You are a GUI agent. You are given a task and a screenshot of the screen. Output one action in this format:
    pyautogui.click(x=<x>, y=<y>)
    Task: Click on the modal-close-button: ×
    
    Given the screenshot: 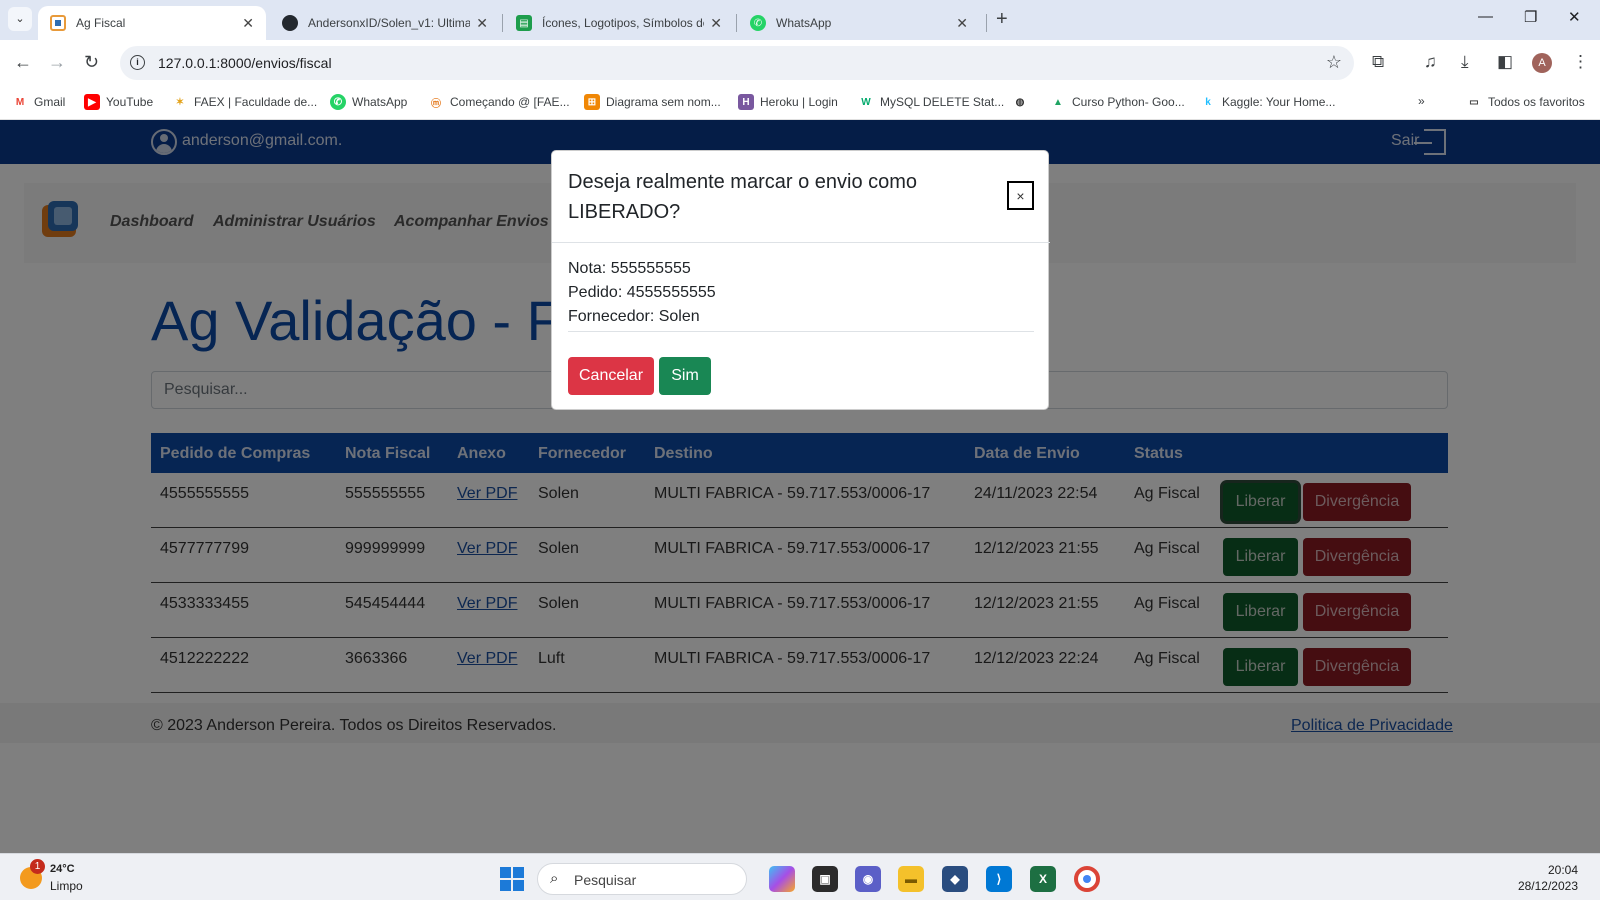 What is the action you would take?
    pyautogui.click(x=1020, y=195)
    